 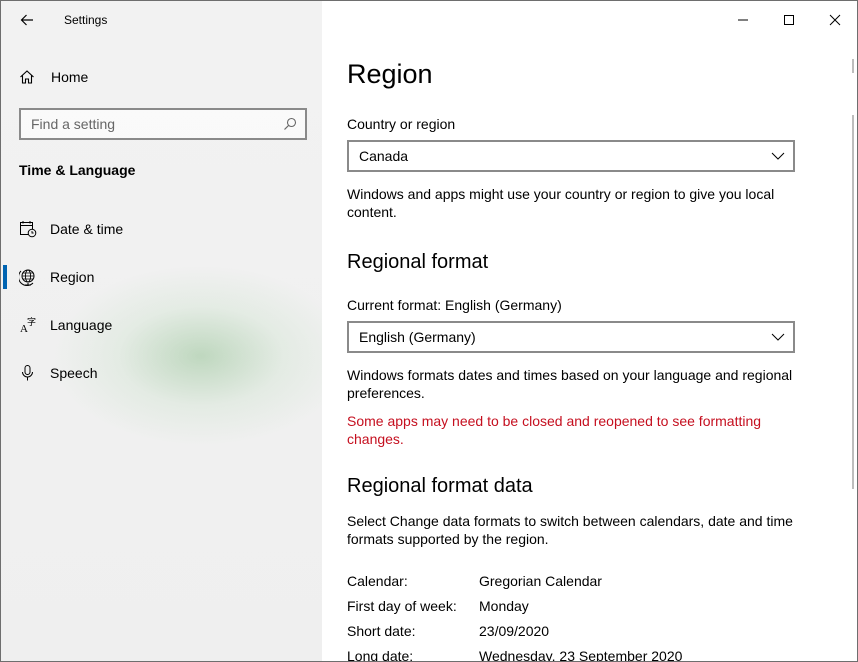 What do you see at coordinates (381, 631) in the screenshot?
I see `format-key: Short date:` at bounding box center [381, 631].